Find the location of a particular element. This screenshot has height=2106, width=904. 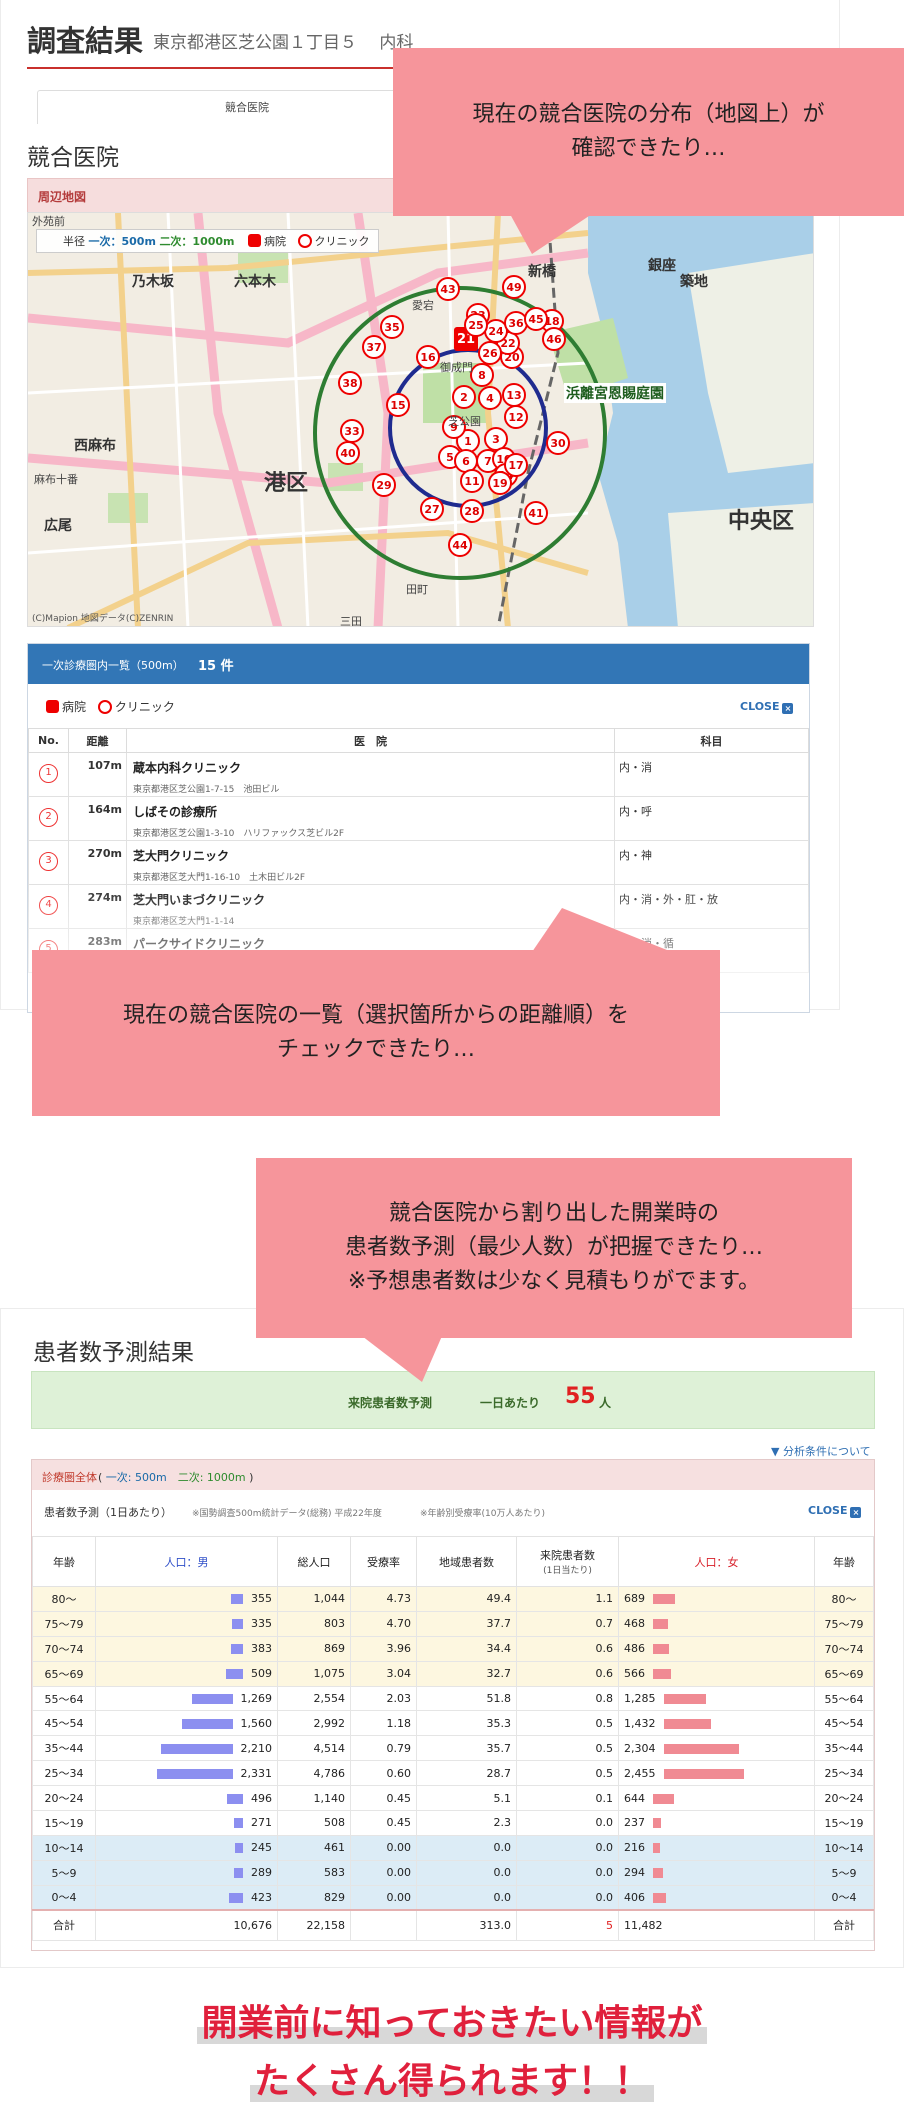

clinic-marker-2: 2 is located at coordinates (464, 397).